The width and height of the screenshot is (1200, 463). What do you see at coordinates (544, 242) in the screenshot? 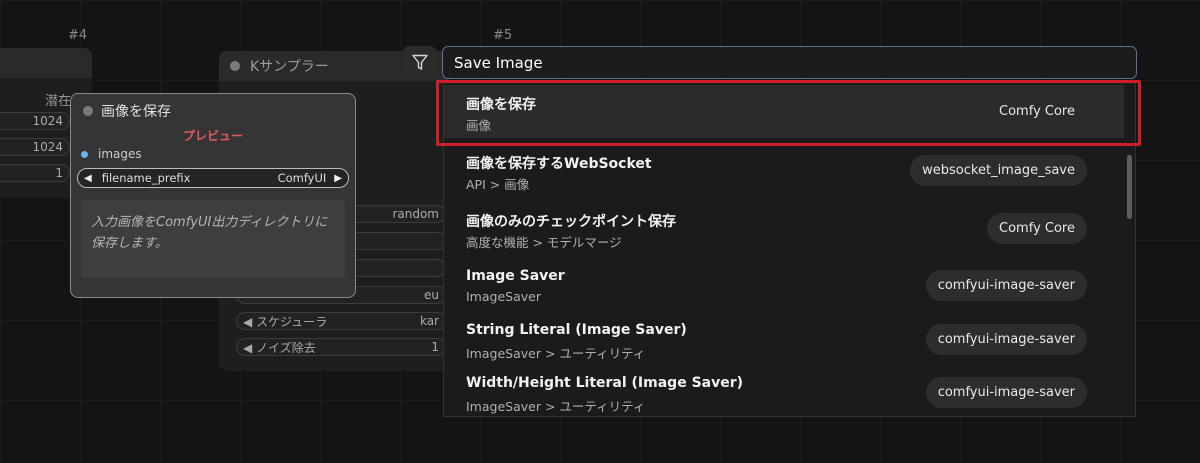
I see `result-category: 高度な機能 > モデルマージ` at bounding box center [544, 242].